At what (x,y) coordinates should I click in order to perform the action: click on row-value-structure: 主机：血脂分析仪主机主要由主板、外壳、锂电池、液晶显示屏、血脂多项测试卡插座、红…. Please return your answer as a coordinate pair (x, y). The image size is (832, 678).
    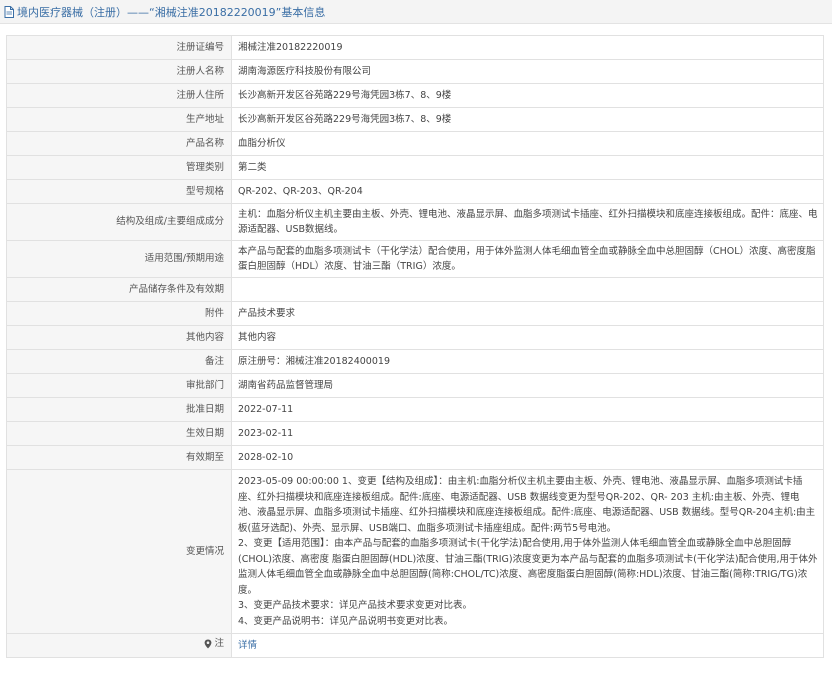
    Looking at the image, I should click on (527, 222).